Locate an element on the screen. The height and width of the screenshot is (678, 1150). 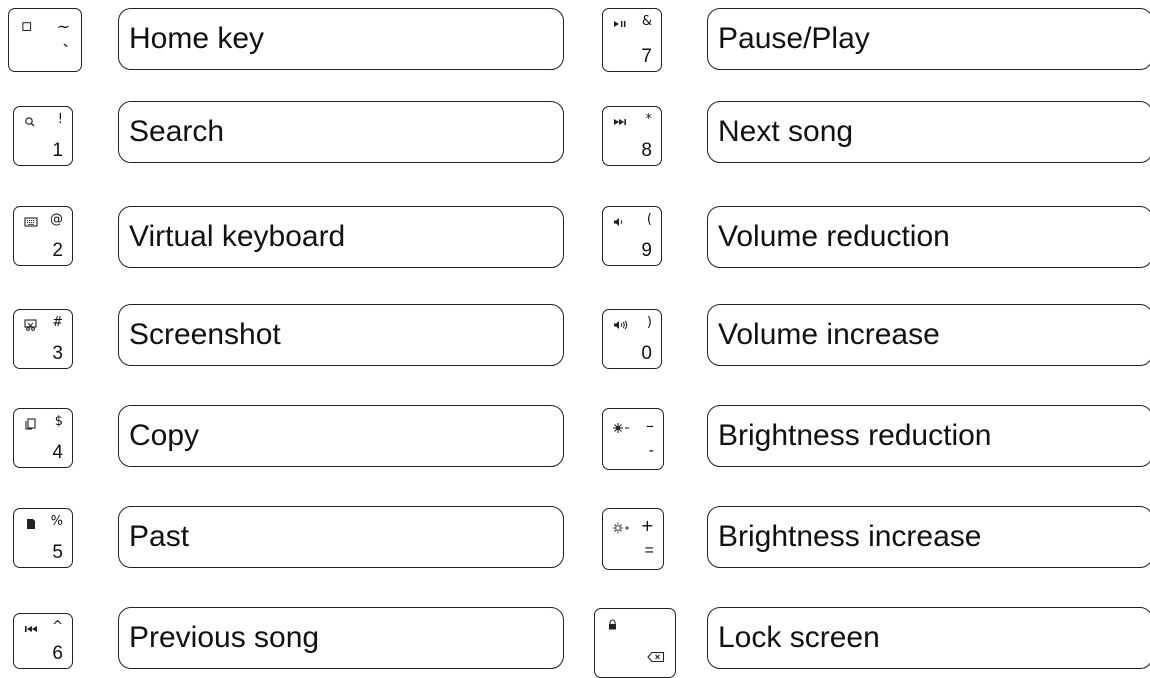
key-shift-char: + is located at coordinates (647, 525).